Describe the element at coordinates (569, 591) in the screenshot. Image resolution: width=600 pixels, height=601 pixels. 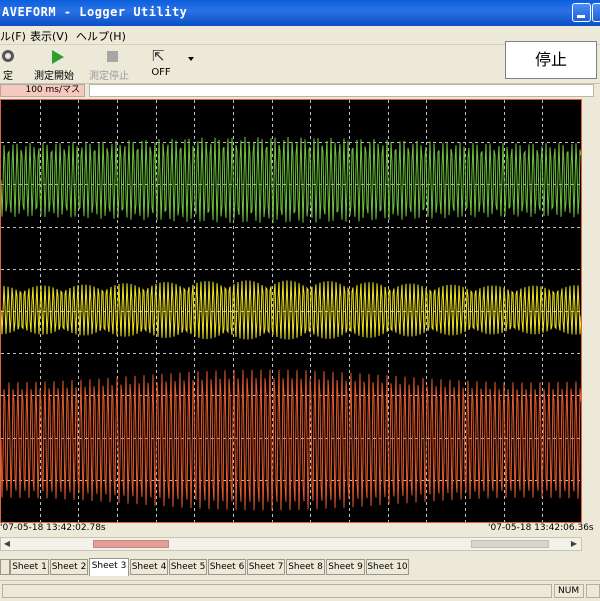
I see `num-lock-indicator: NUM` at that location.